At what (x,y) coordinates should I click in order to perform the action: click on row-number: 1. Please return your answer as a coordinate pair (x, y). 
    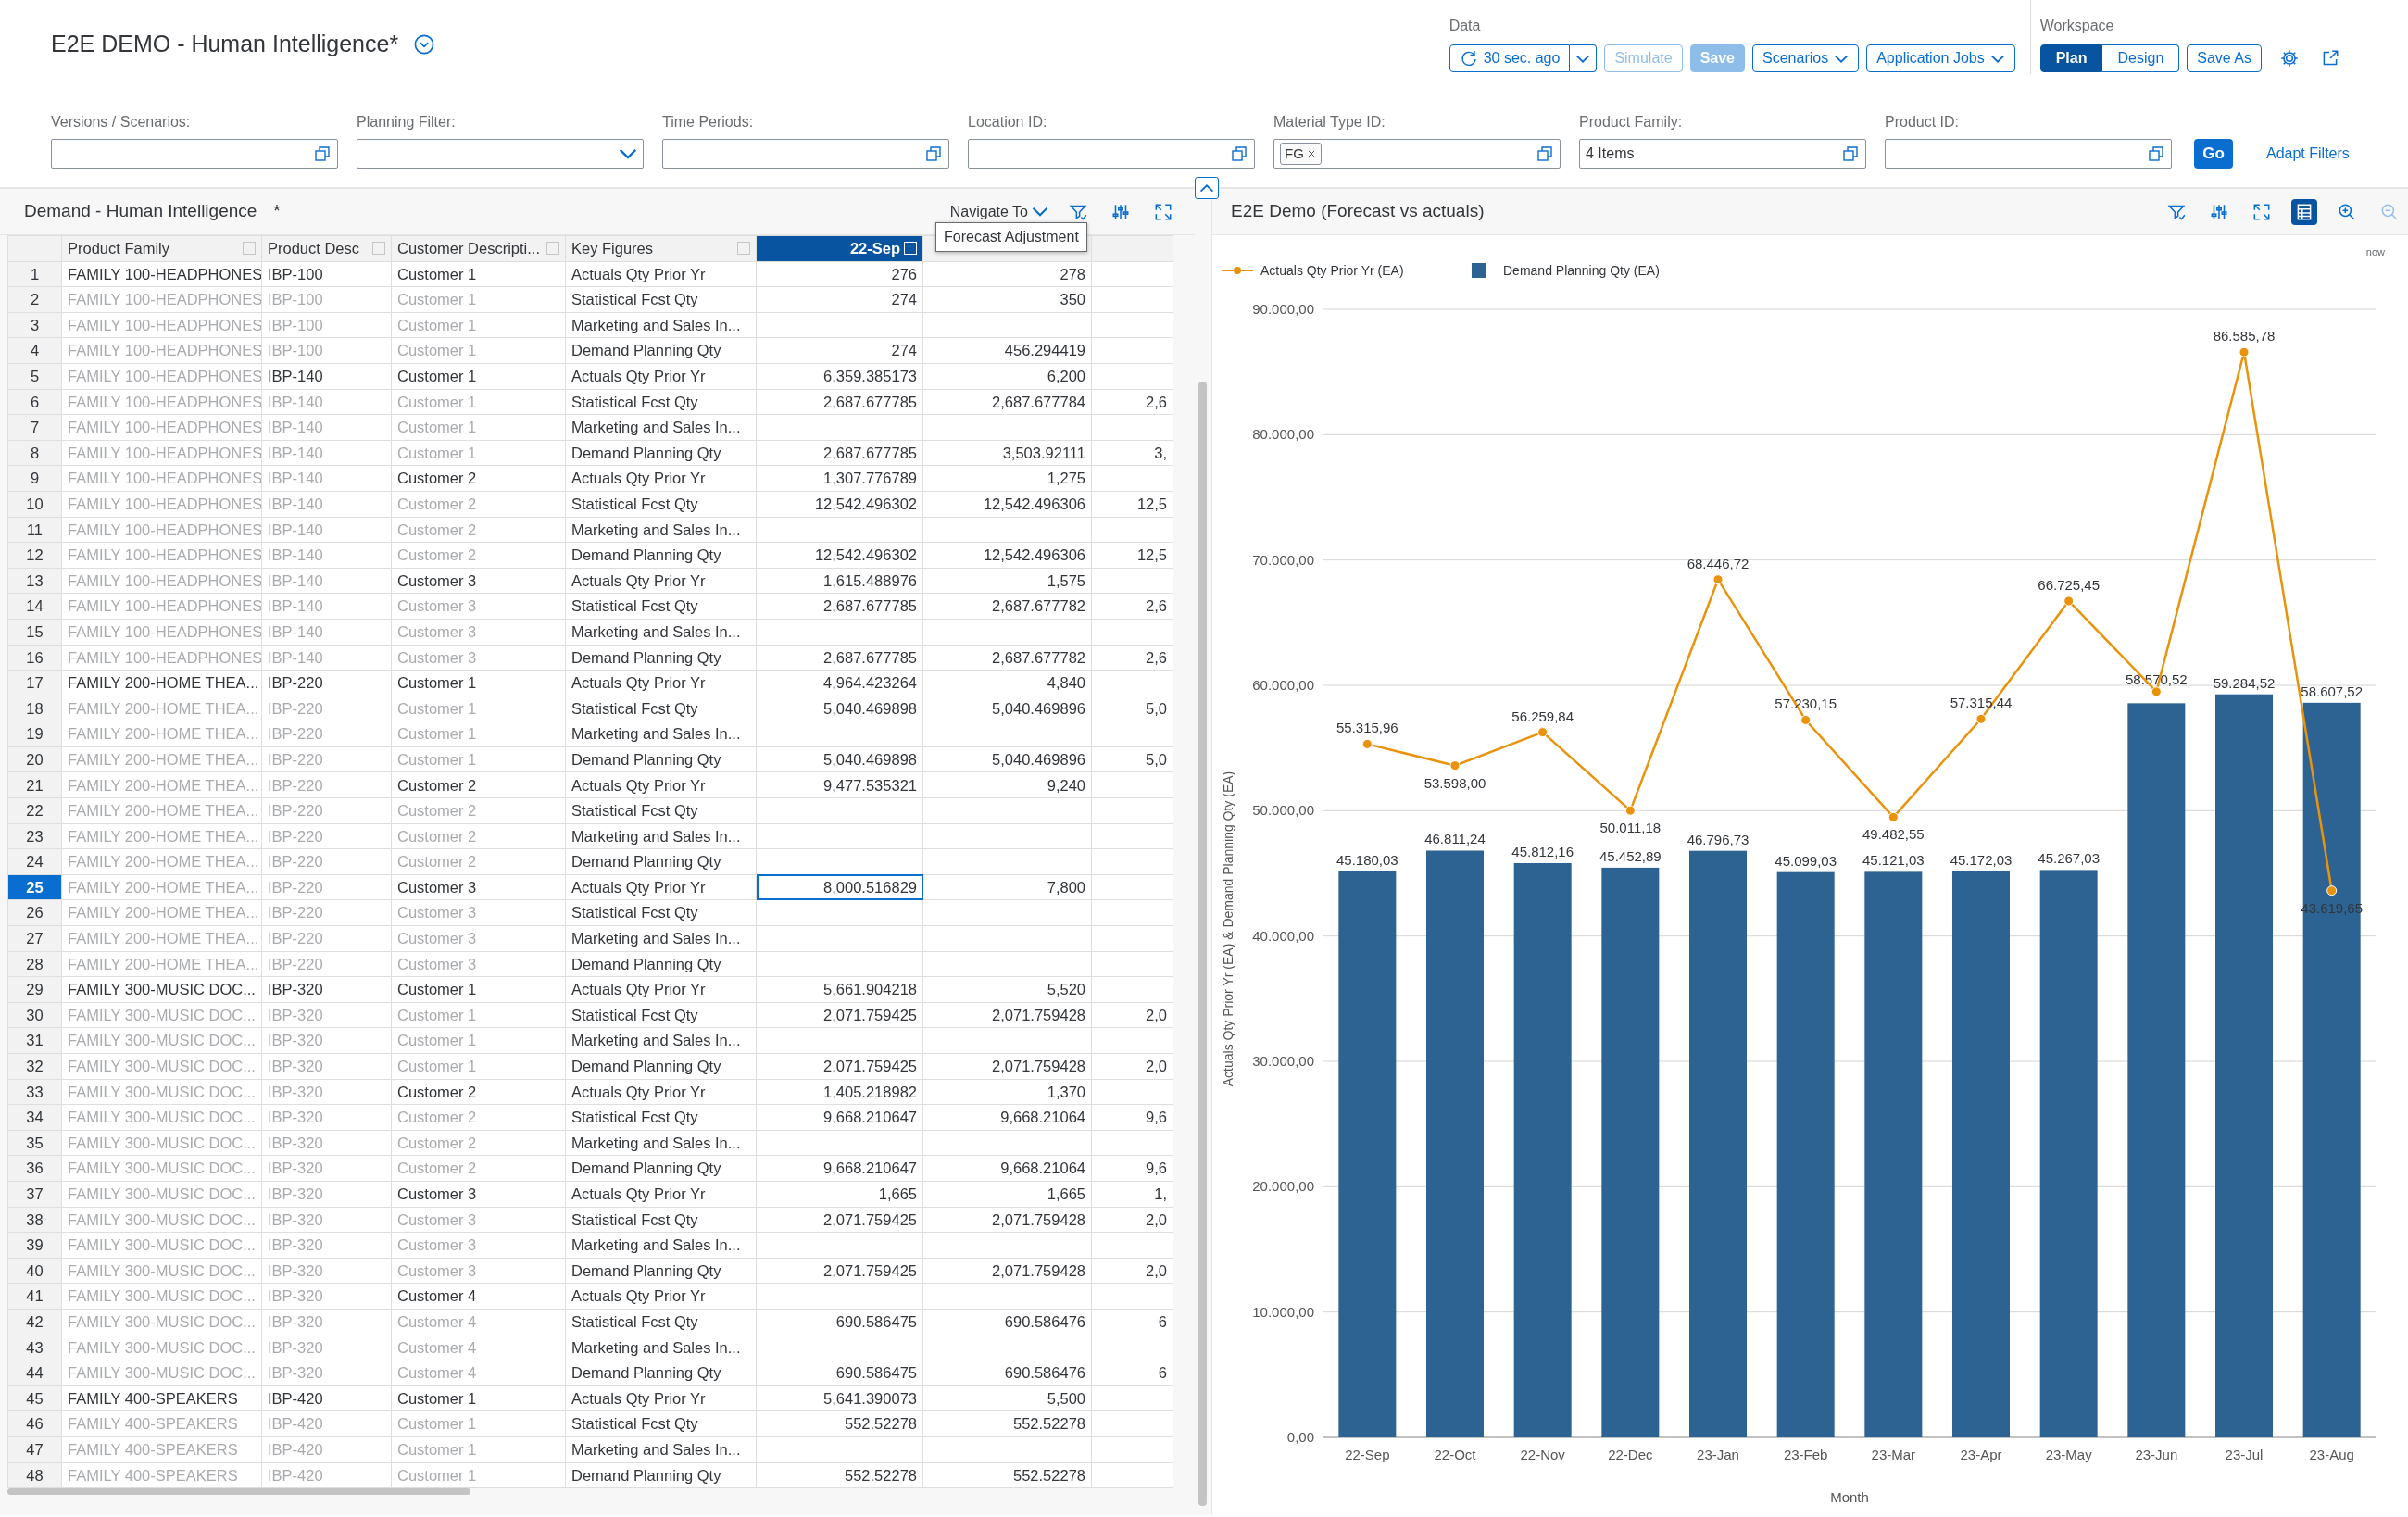
    Looking at the image, I should click on (34, 274).